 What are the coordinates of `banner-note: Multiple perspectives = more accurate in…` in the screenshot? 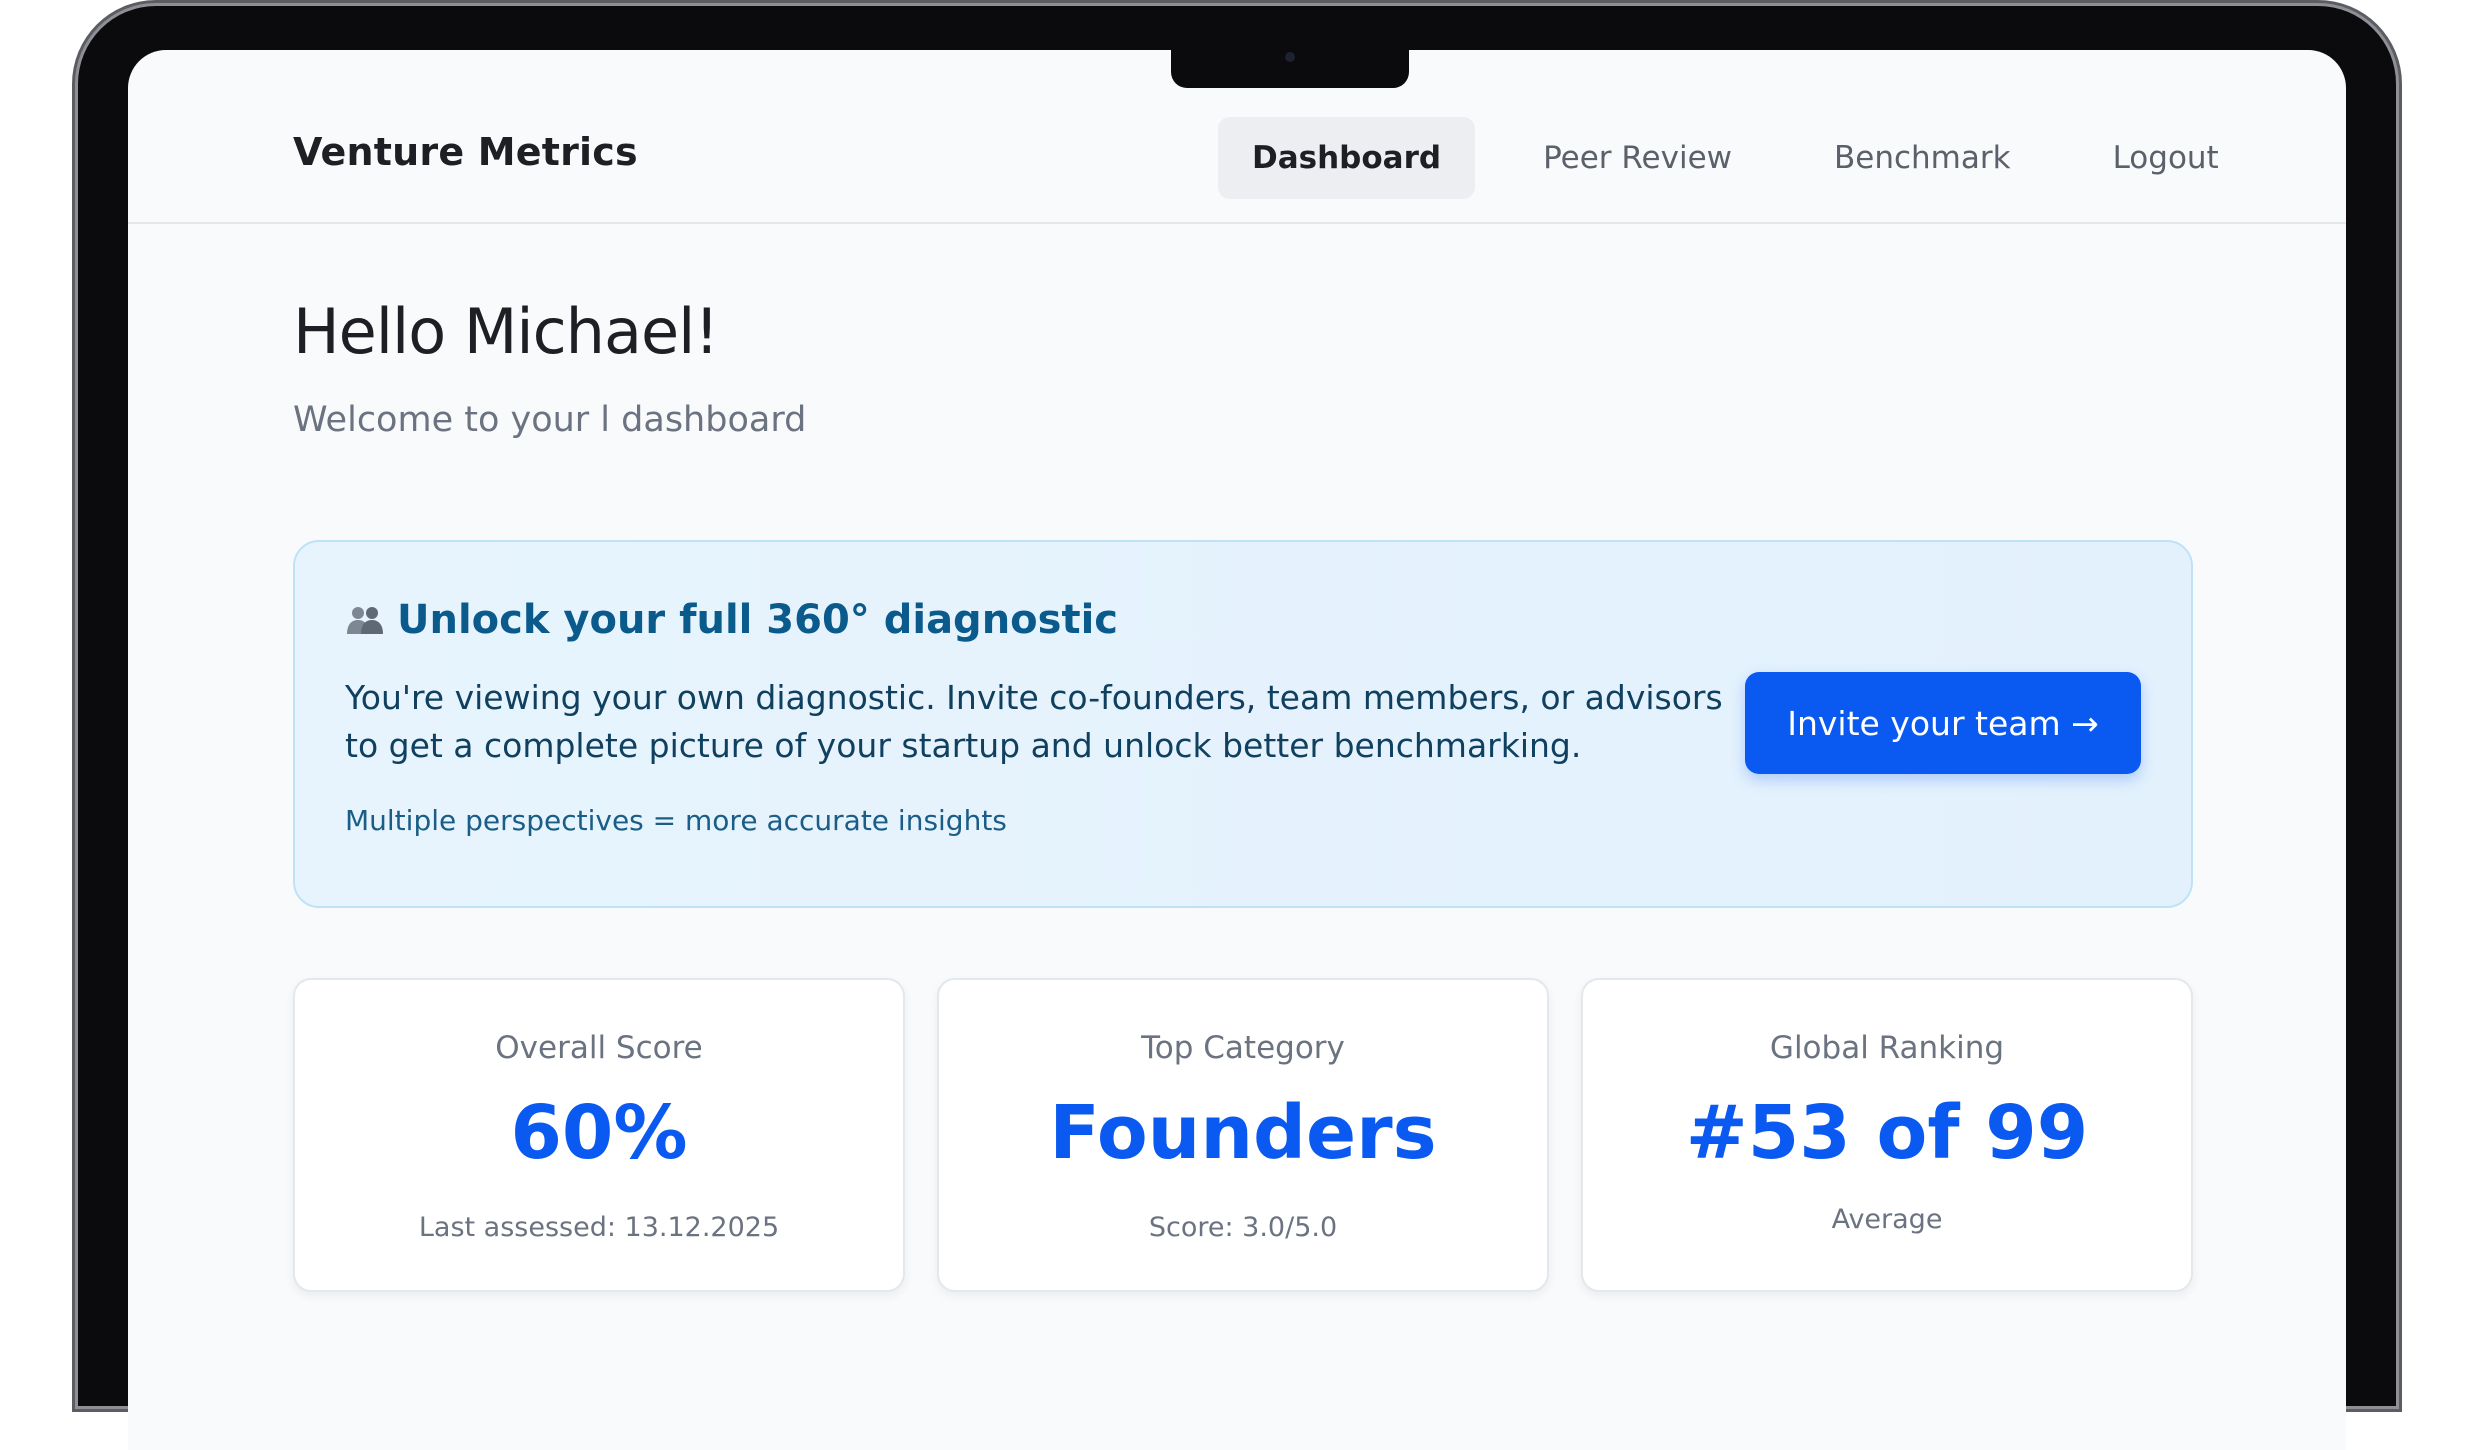 It's located at (676, 820).